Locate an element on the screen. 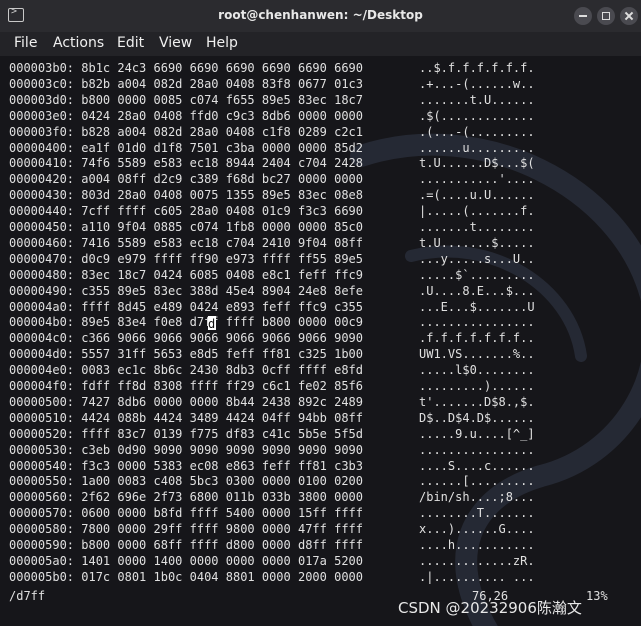  command-line: /d7ff is located at coordinates (27, 596).